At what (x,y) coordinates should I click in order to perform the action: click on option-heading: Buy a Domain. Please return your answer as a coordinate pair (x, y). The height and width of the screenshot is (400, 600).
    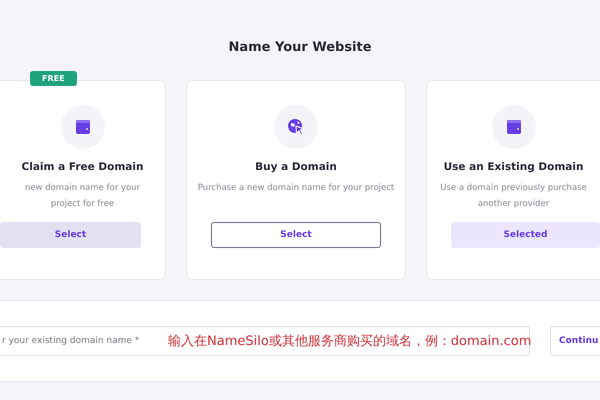
    Looking at the image, I should click on (296, 167).